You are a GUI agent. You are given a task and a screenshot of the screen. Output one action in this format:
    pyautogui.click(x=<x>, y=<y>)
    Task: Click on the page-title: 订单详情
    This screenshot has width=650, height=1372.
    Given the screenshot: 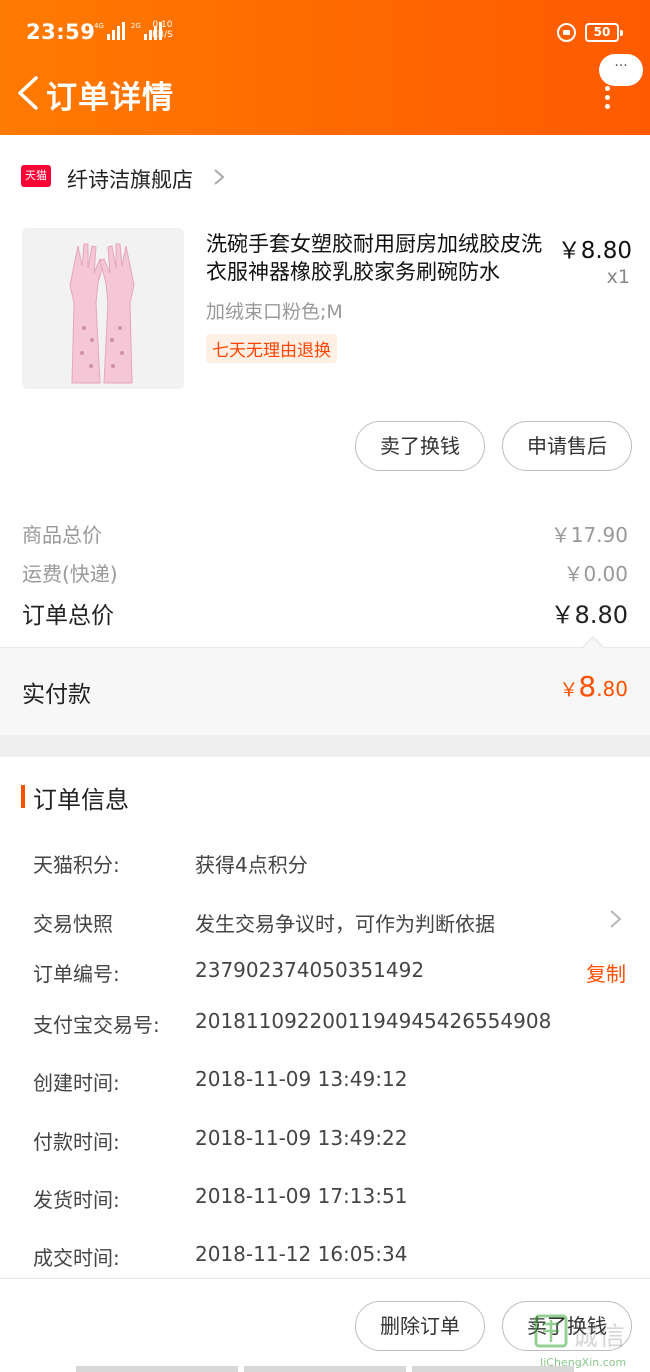 What is the action you would take?
    pyautogui.click(x=110, y=98)
    